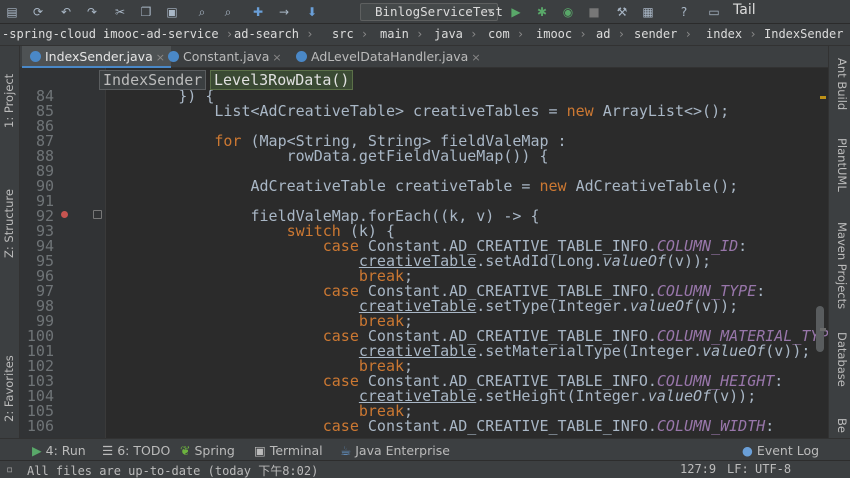 The image size is (850, 478). Describe the element at coordinates (9, 388) in the screenshot. I see `favorites-tool-tab: 2: Favorites` at that location.